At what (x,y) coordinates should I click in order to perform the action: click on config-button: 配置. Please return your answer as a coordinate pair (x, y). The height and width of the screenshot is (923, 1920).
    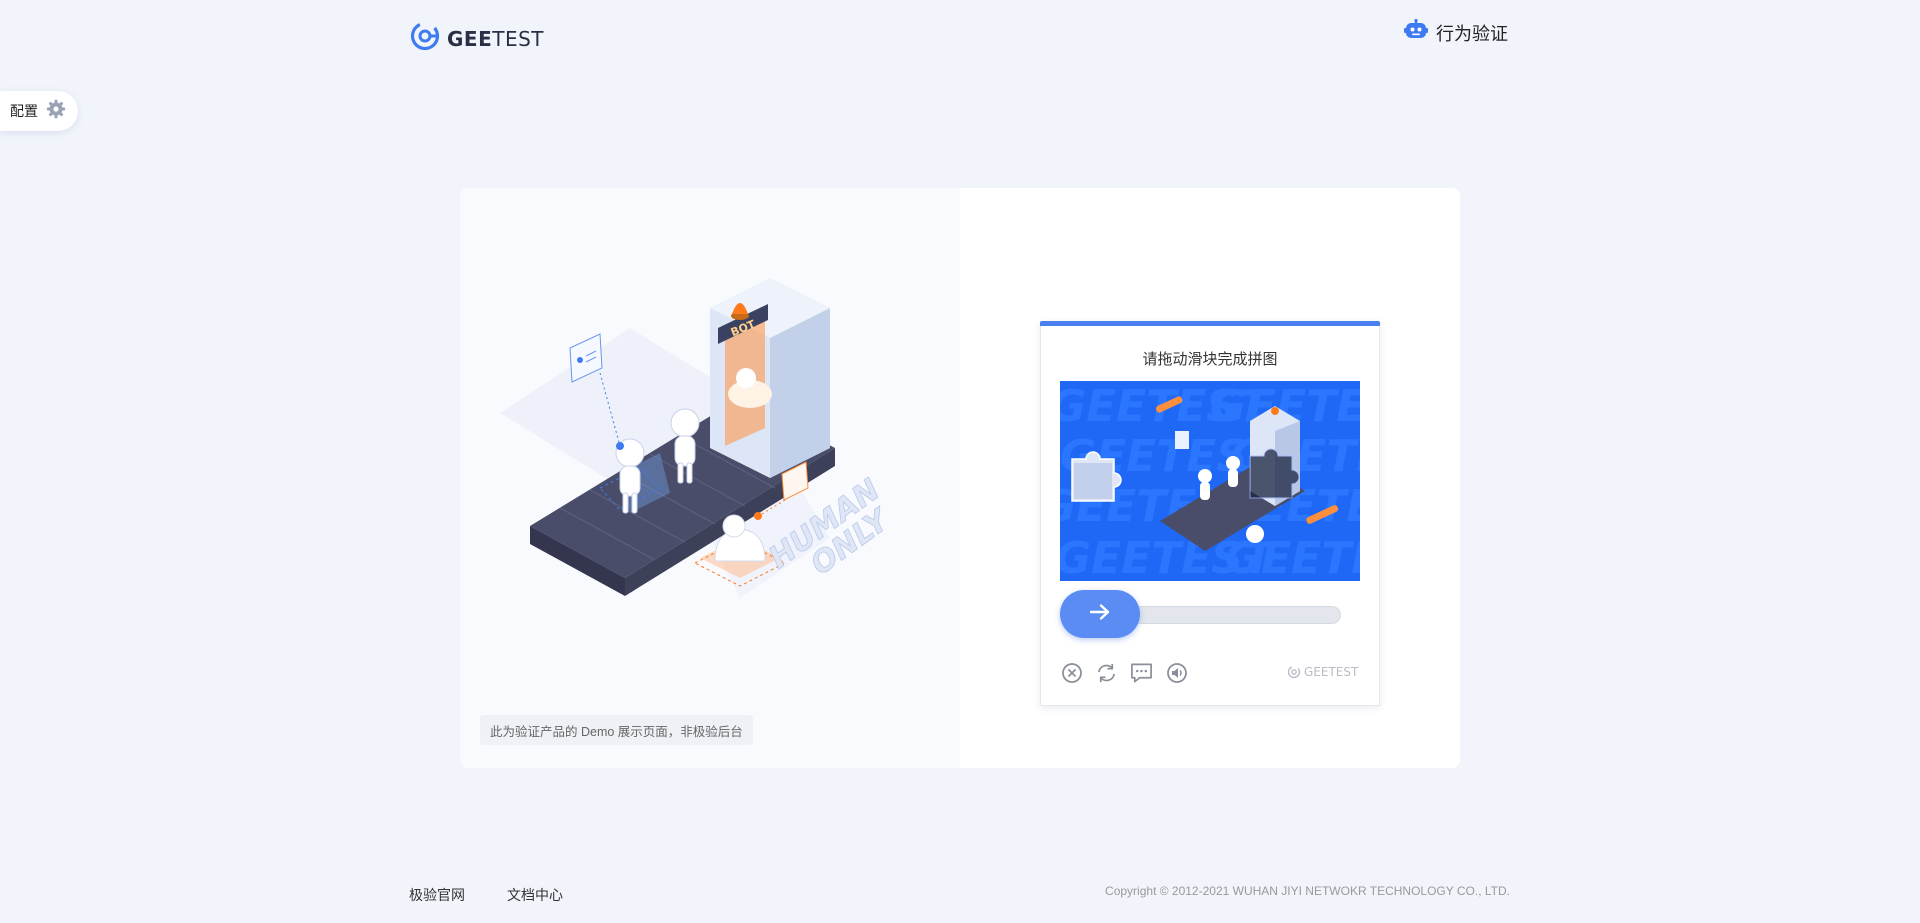
    Looking at the image, I should click on (39, 111).